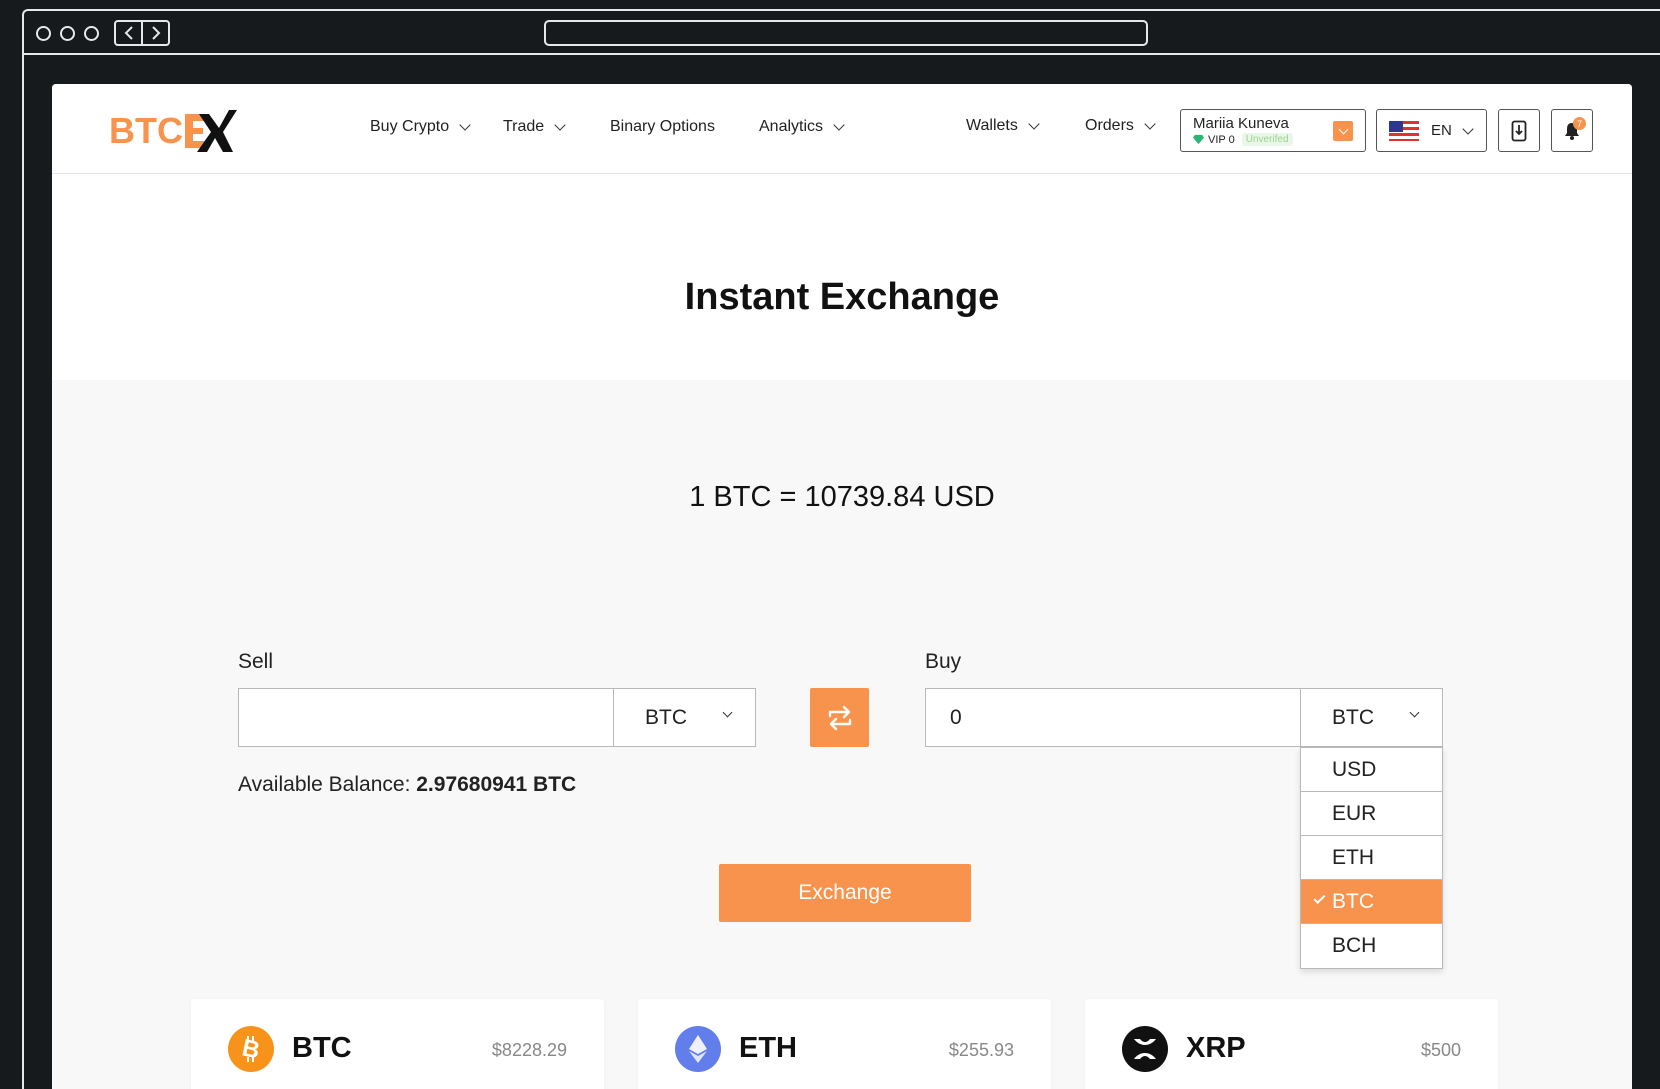  What do you see at coordinates (698, 1049) in the screenshot?
I see `ethereum-icon` at bounding box center [698, 1049].